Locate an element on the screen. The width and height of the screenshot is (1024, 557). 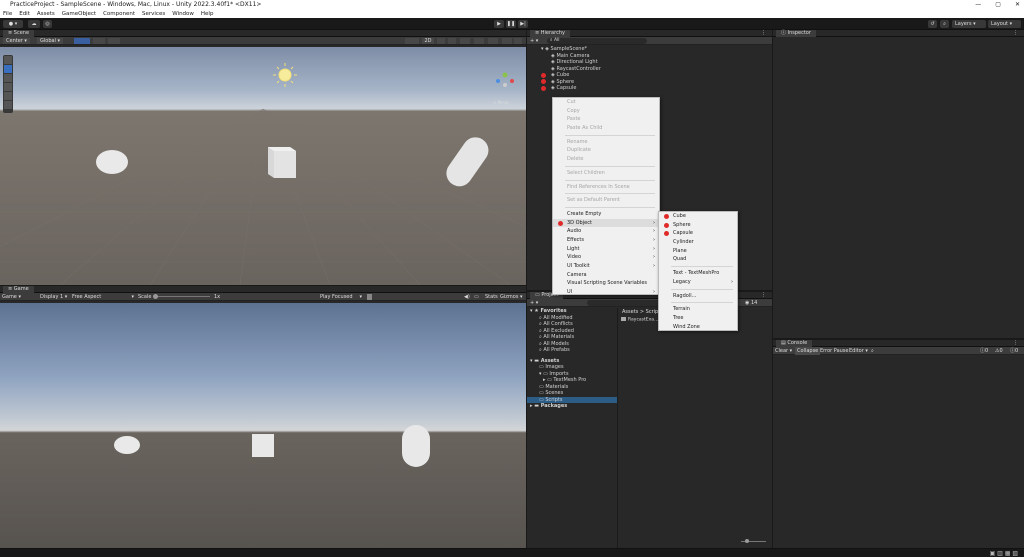
submenu-item-capsule: Capsule is located at coordinates (698, 233).